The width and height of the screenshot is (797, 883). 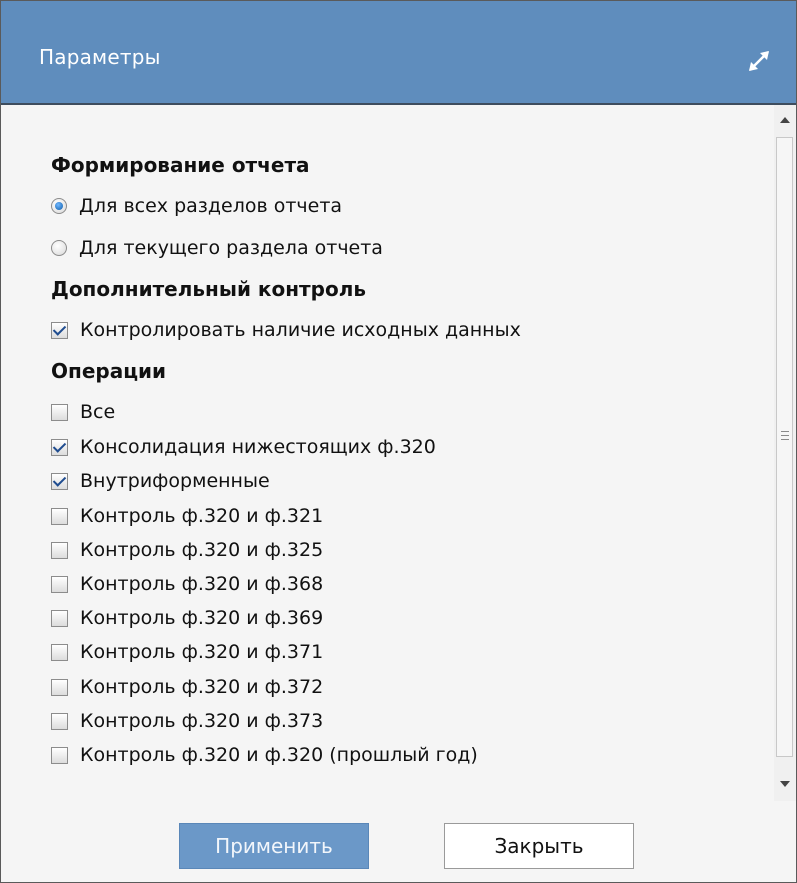 What do you see at coordinates (202, 550) in the screenshot?
I see `checkbox-label: Контроль ф.320 и ф.325` at bounding box center [202, 550].